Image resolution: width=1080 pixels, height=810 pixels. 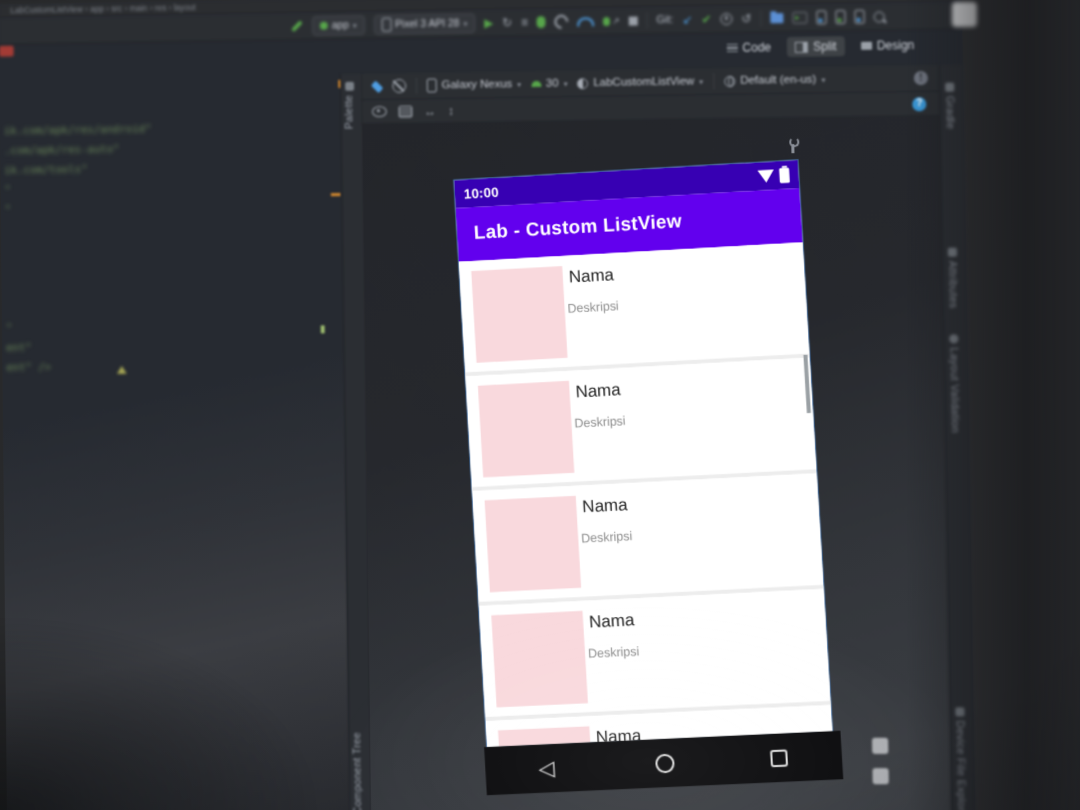 I want to click on attach-debugger-icon: ↗, so click(x=611, y=20).